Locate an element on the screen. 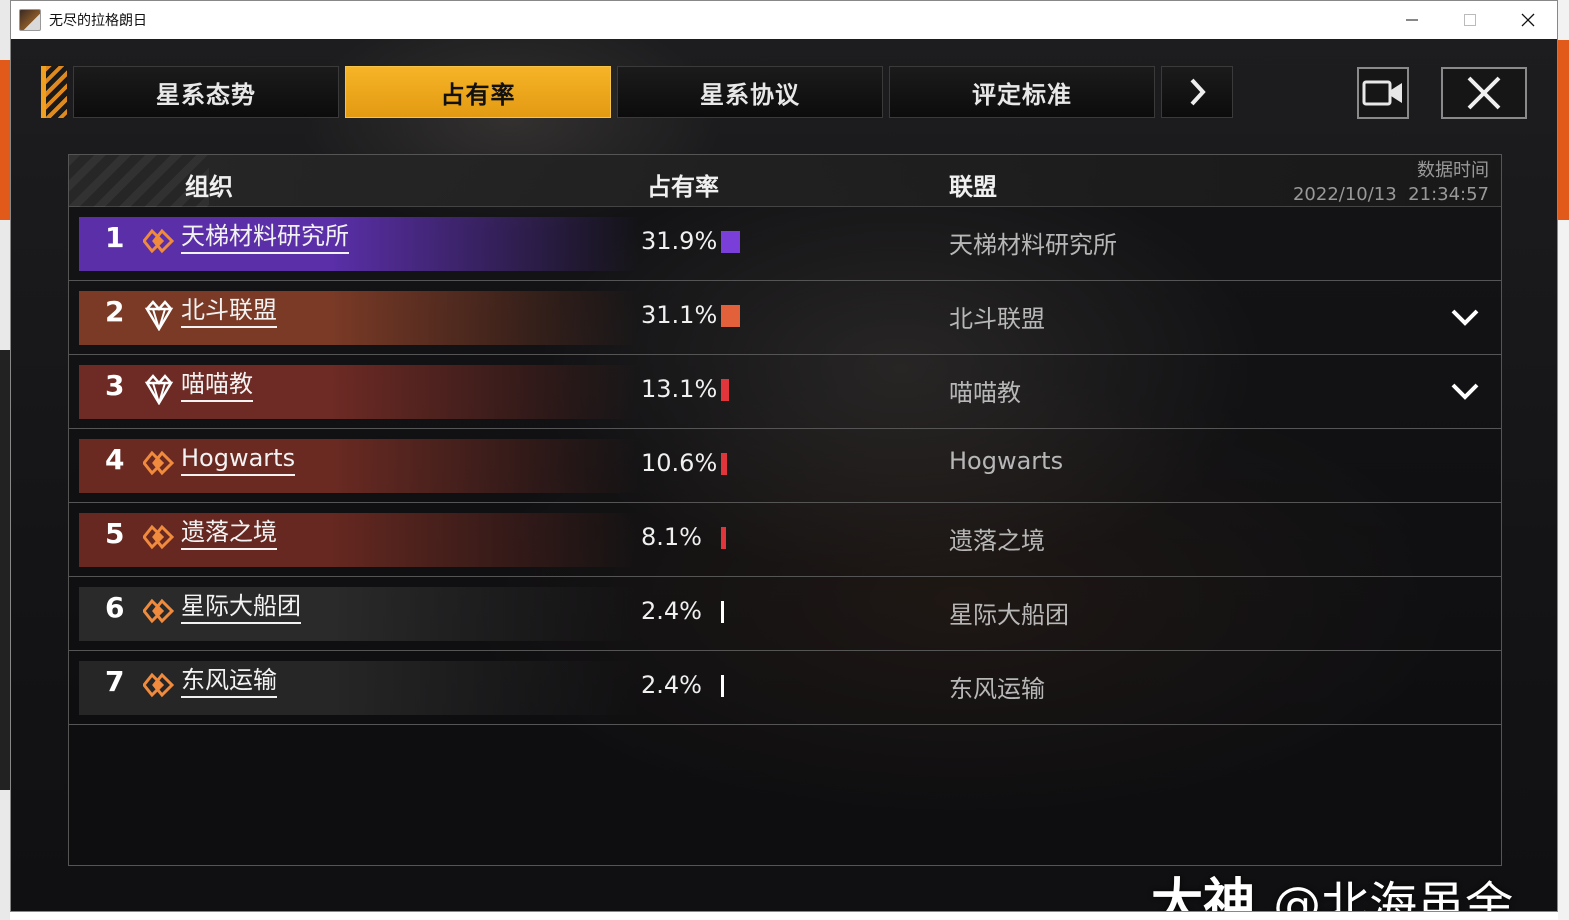 Image resolution: width=1569 pixels, height=920 pixels. video-camera-icon is located at coordinates (1382, 93).